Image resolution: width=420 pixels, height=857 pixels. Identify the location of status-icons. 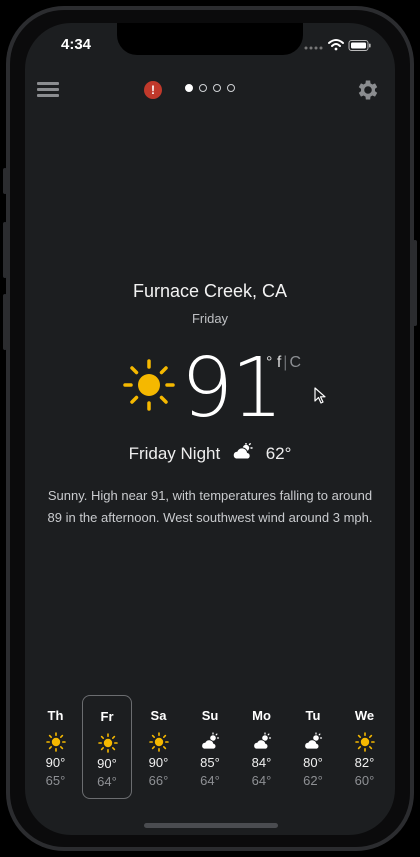
(337, 45).